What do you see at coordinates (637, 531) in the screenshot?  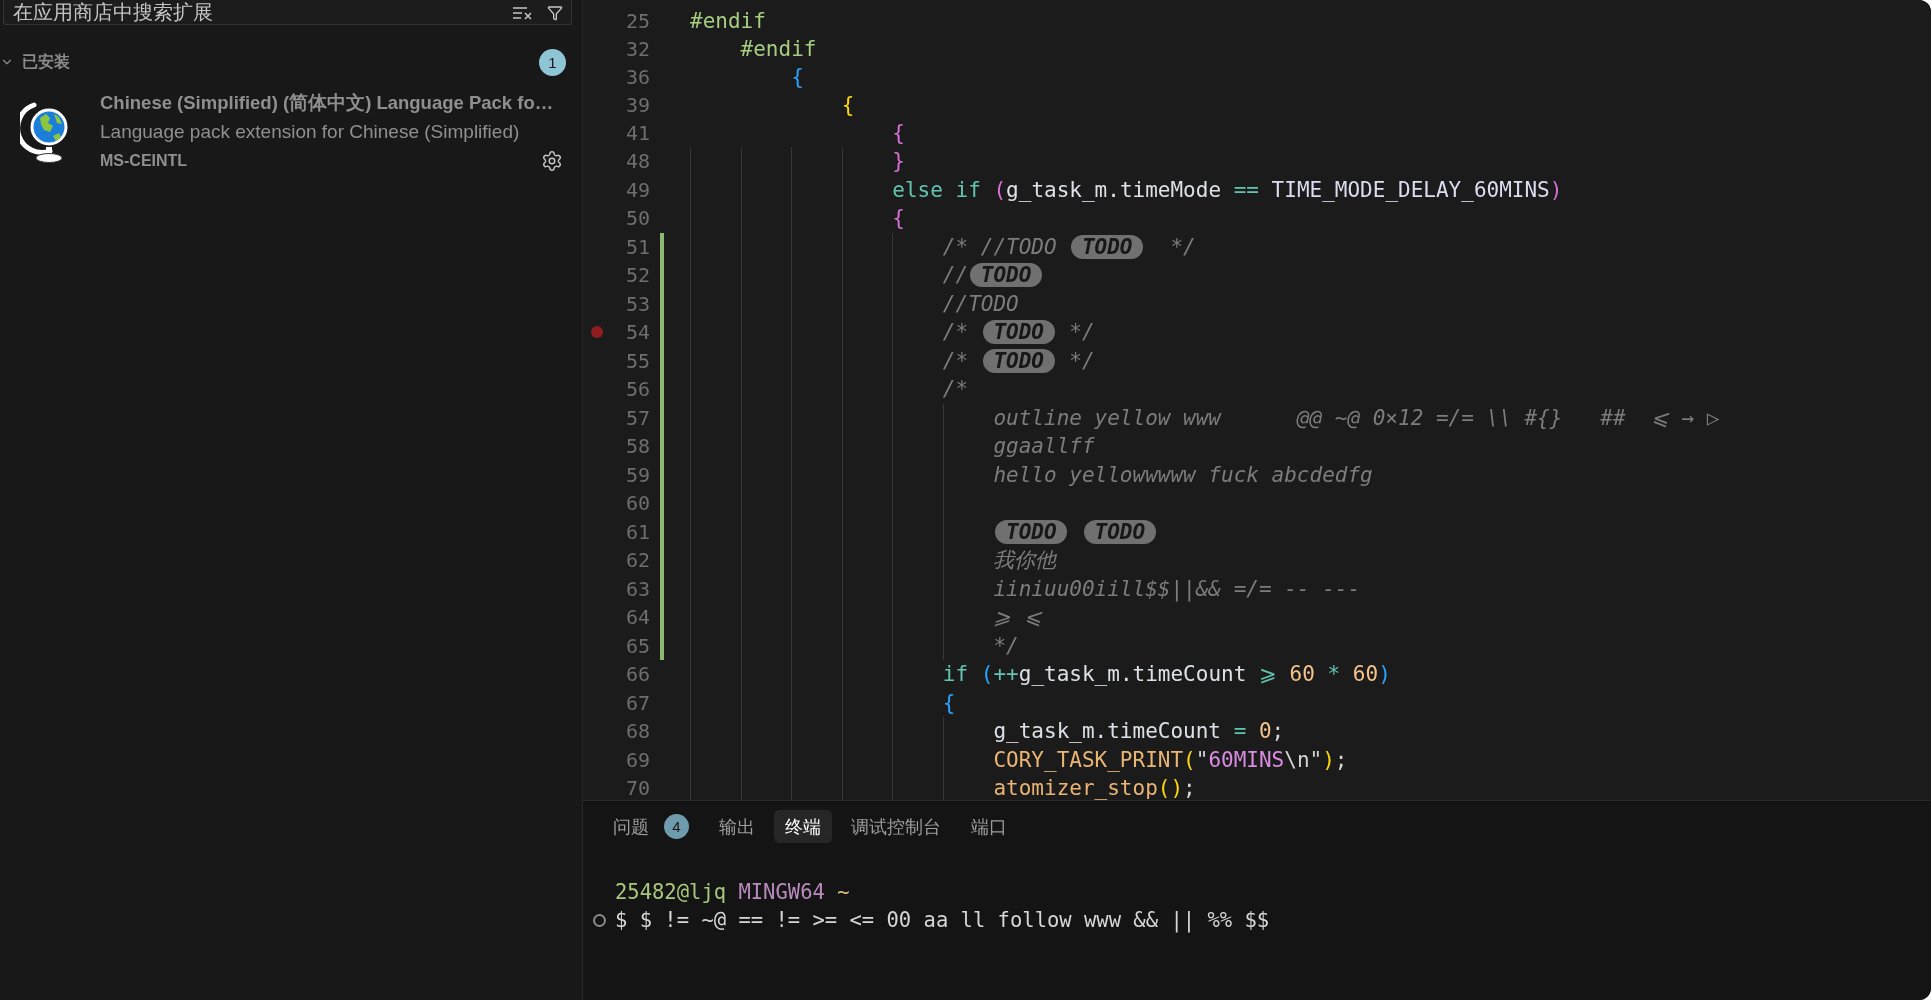 I see `line-number: 61` at bounding box center [637, 531].